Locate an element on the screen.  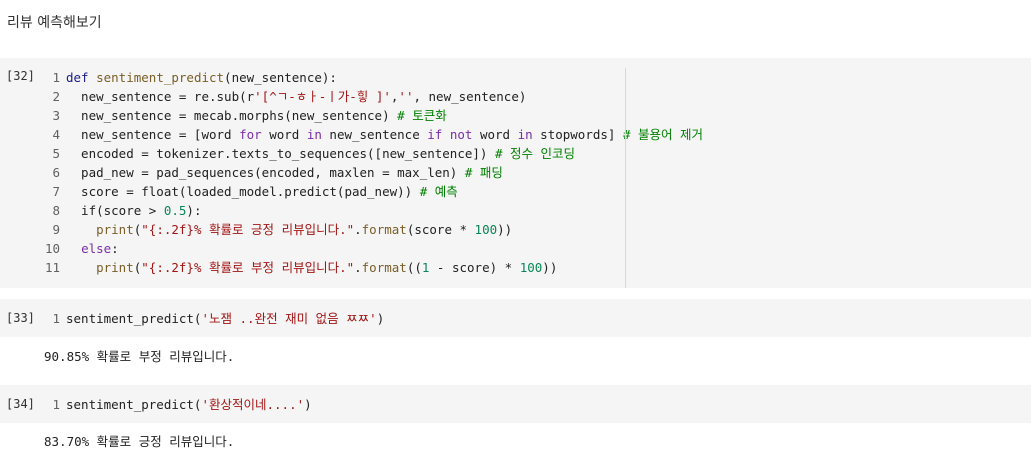
code-token: (( is located at coordinates (414, 267).